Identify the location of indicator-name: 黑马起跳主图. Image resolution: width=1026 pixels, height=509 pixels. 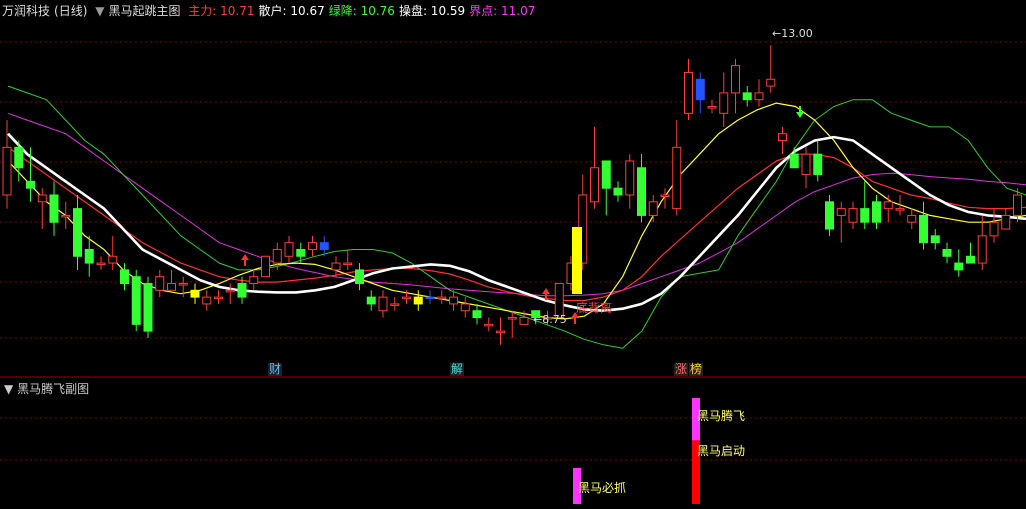
(144, 11).